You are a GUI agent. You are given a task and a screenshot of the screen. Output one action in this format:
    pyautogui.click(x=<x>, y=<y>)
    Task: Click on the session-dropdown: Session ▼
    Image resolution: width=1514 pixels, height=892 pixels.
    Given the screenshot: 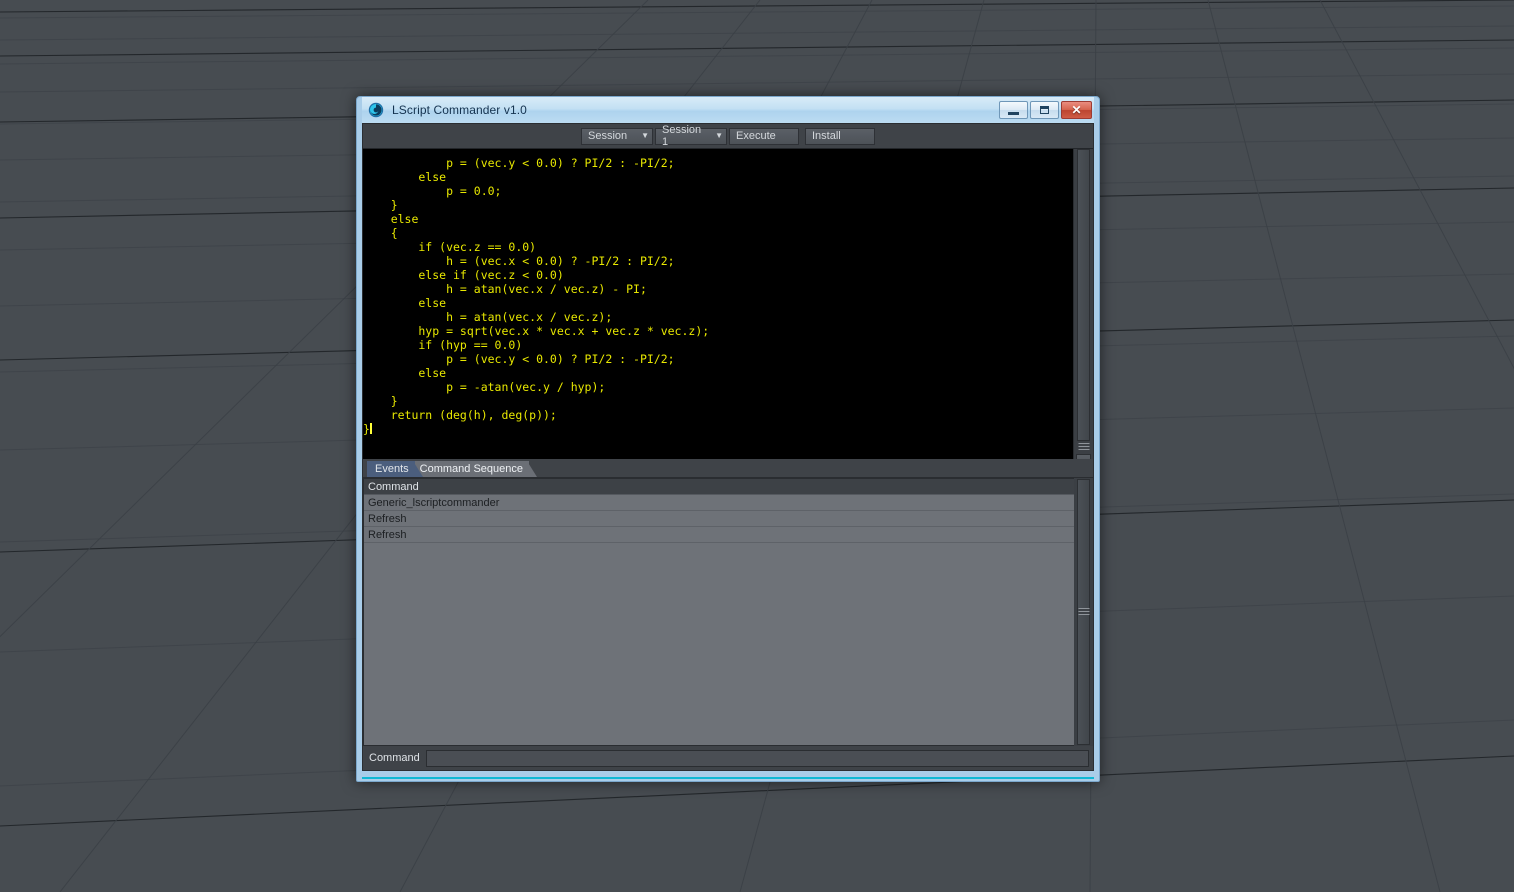 What is the action you would take?
    pyautogui.click(x=617, y=136)
    